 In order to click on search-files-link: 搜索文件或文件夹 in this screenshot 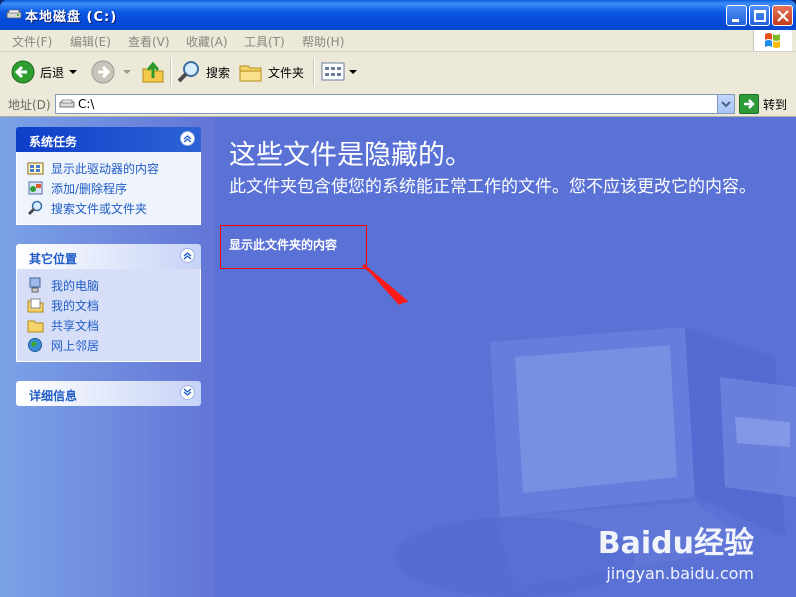, I will do `click(108, 208)`.